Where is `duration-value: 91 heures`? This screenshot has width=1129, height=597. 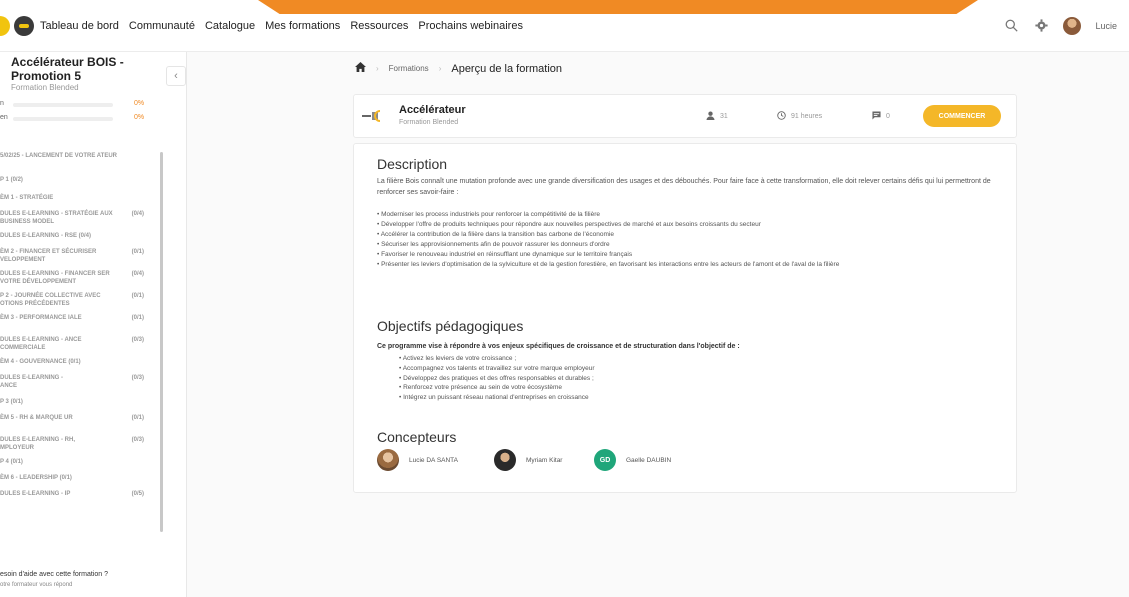 duration-value: 91 heures is located at coordinates (807, 116).